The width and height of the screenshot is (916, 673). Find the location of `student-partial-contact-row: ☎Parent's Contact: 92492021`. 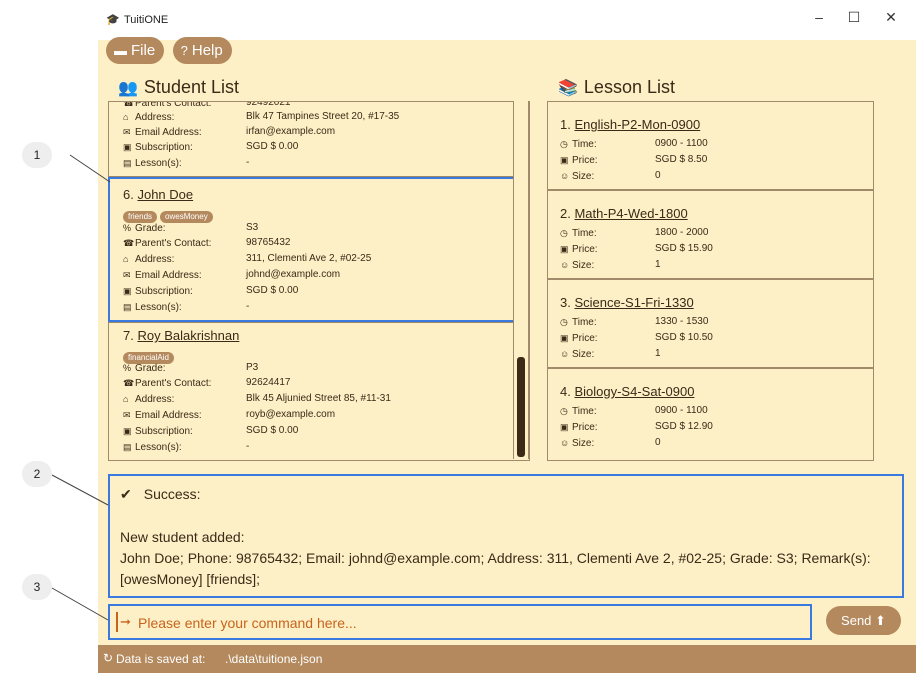

student-partial-contact-row: ☎Parent's Contact: 92492021 is located at coordinates (207, 105).